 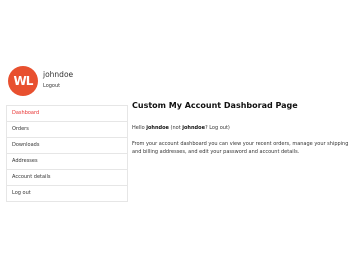 I want to click on nav-item-log-out: Log out, so click(x=67, y=194).